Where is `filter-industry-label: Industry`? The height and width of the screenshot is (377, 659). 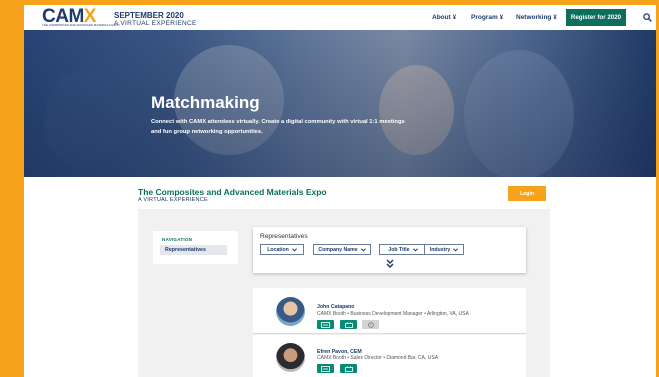
filter-industry-label: Industry is located at coordinates (440, 249).